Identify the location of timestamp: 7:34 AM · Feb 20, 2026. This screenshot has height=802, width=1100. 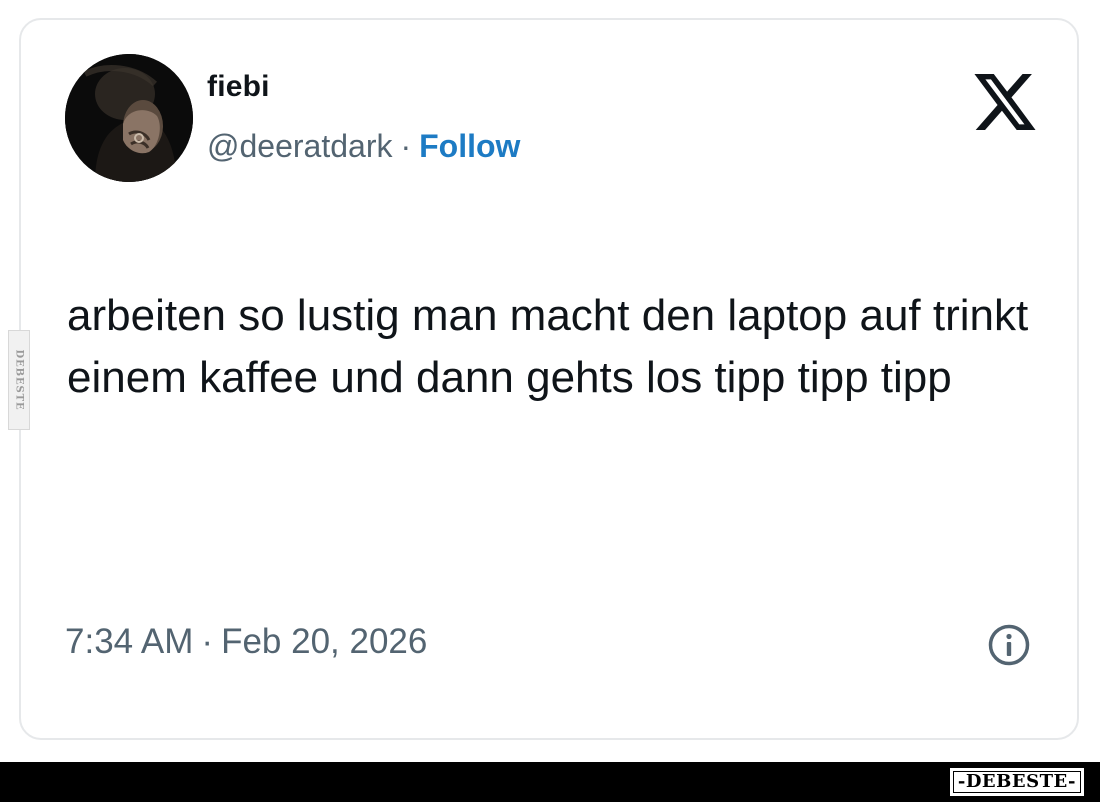
(246, 642).